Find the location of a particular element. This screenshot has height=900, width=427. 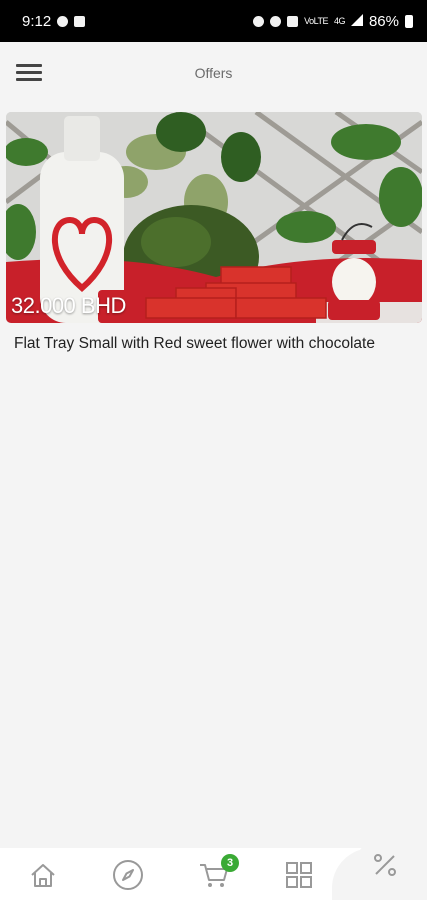

app-bar: Offers is located at coordinates (213, 72).